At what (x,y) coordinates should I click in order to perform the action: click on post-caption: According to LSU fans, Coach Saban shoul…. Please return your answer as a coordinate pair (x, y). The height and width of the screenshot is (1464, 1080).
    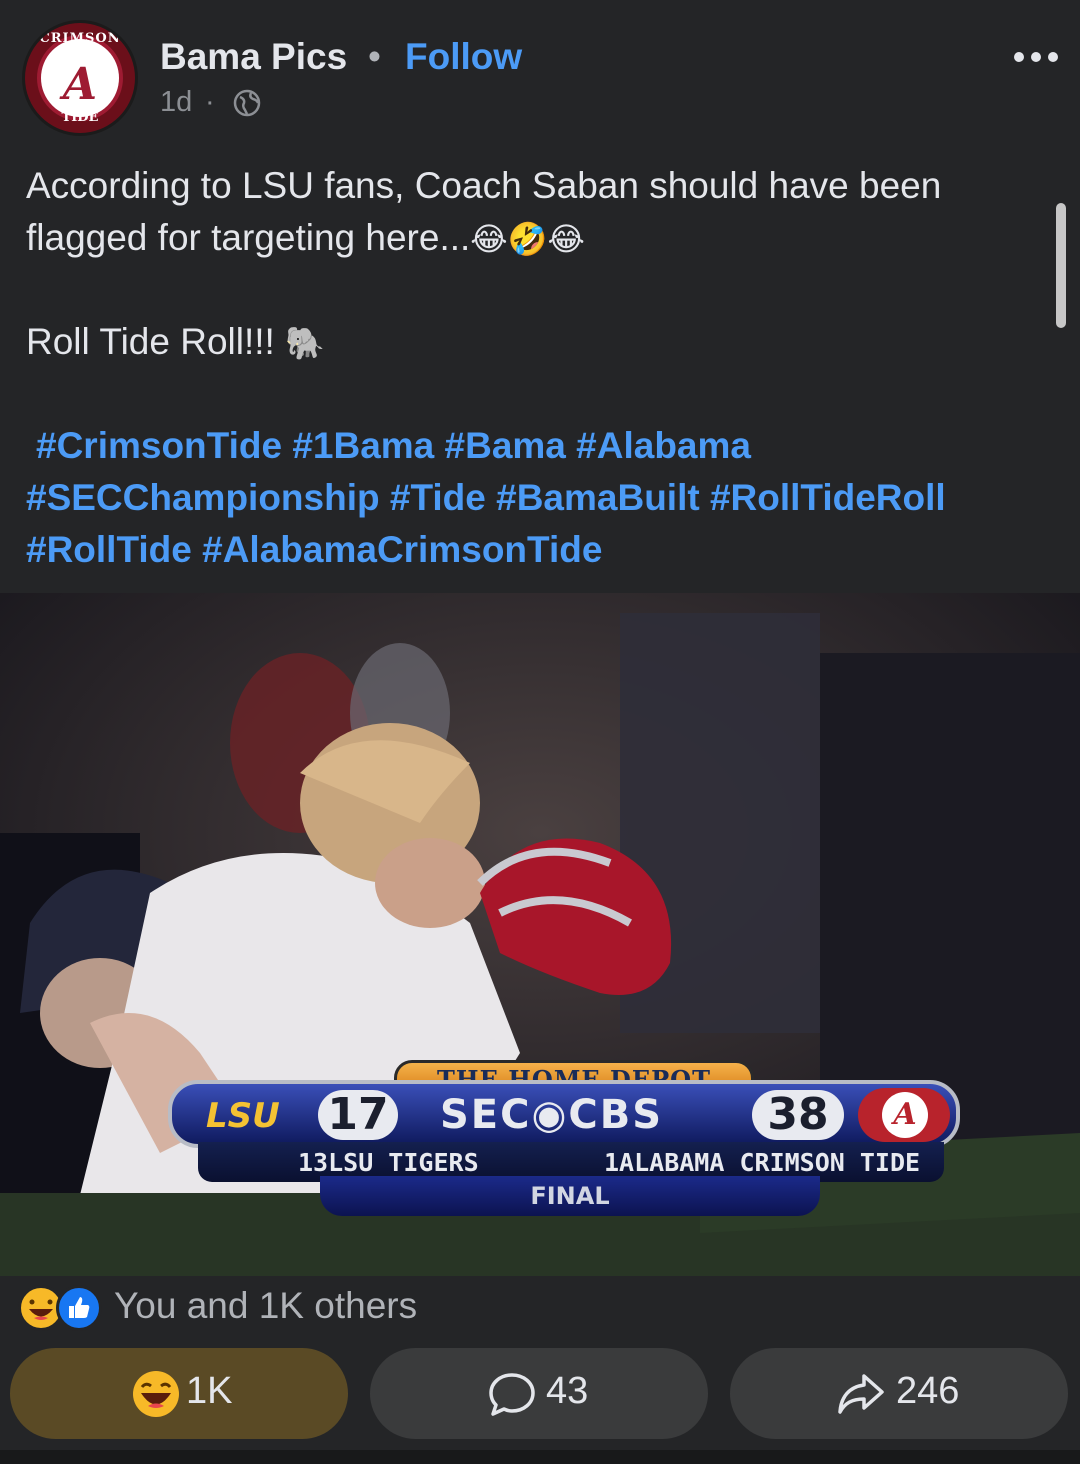
    Looking at the image, I should click on (536, 264).